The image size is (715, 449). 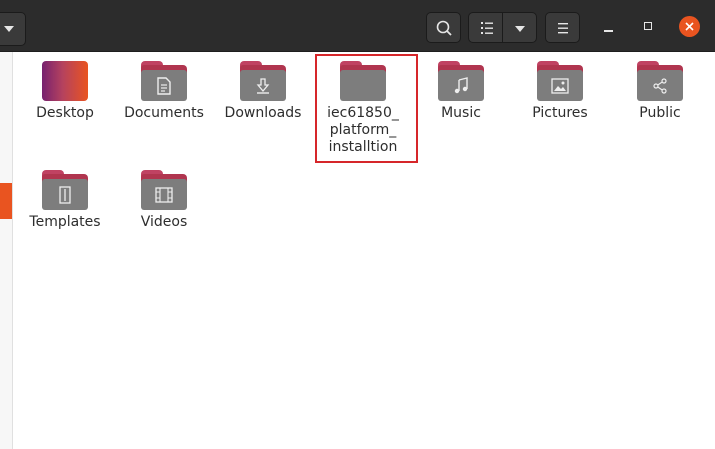 I want to click on template-icon, so click(x=65, y=194).